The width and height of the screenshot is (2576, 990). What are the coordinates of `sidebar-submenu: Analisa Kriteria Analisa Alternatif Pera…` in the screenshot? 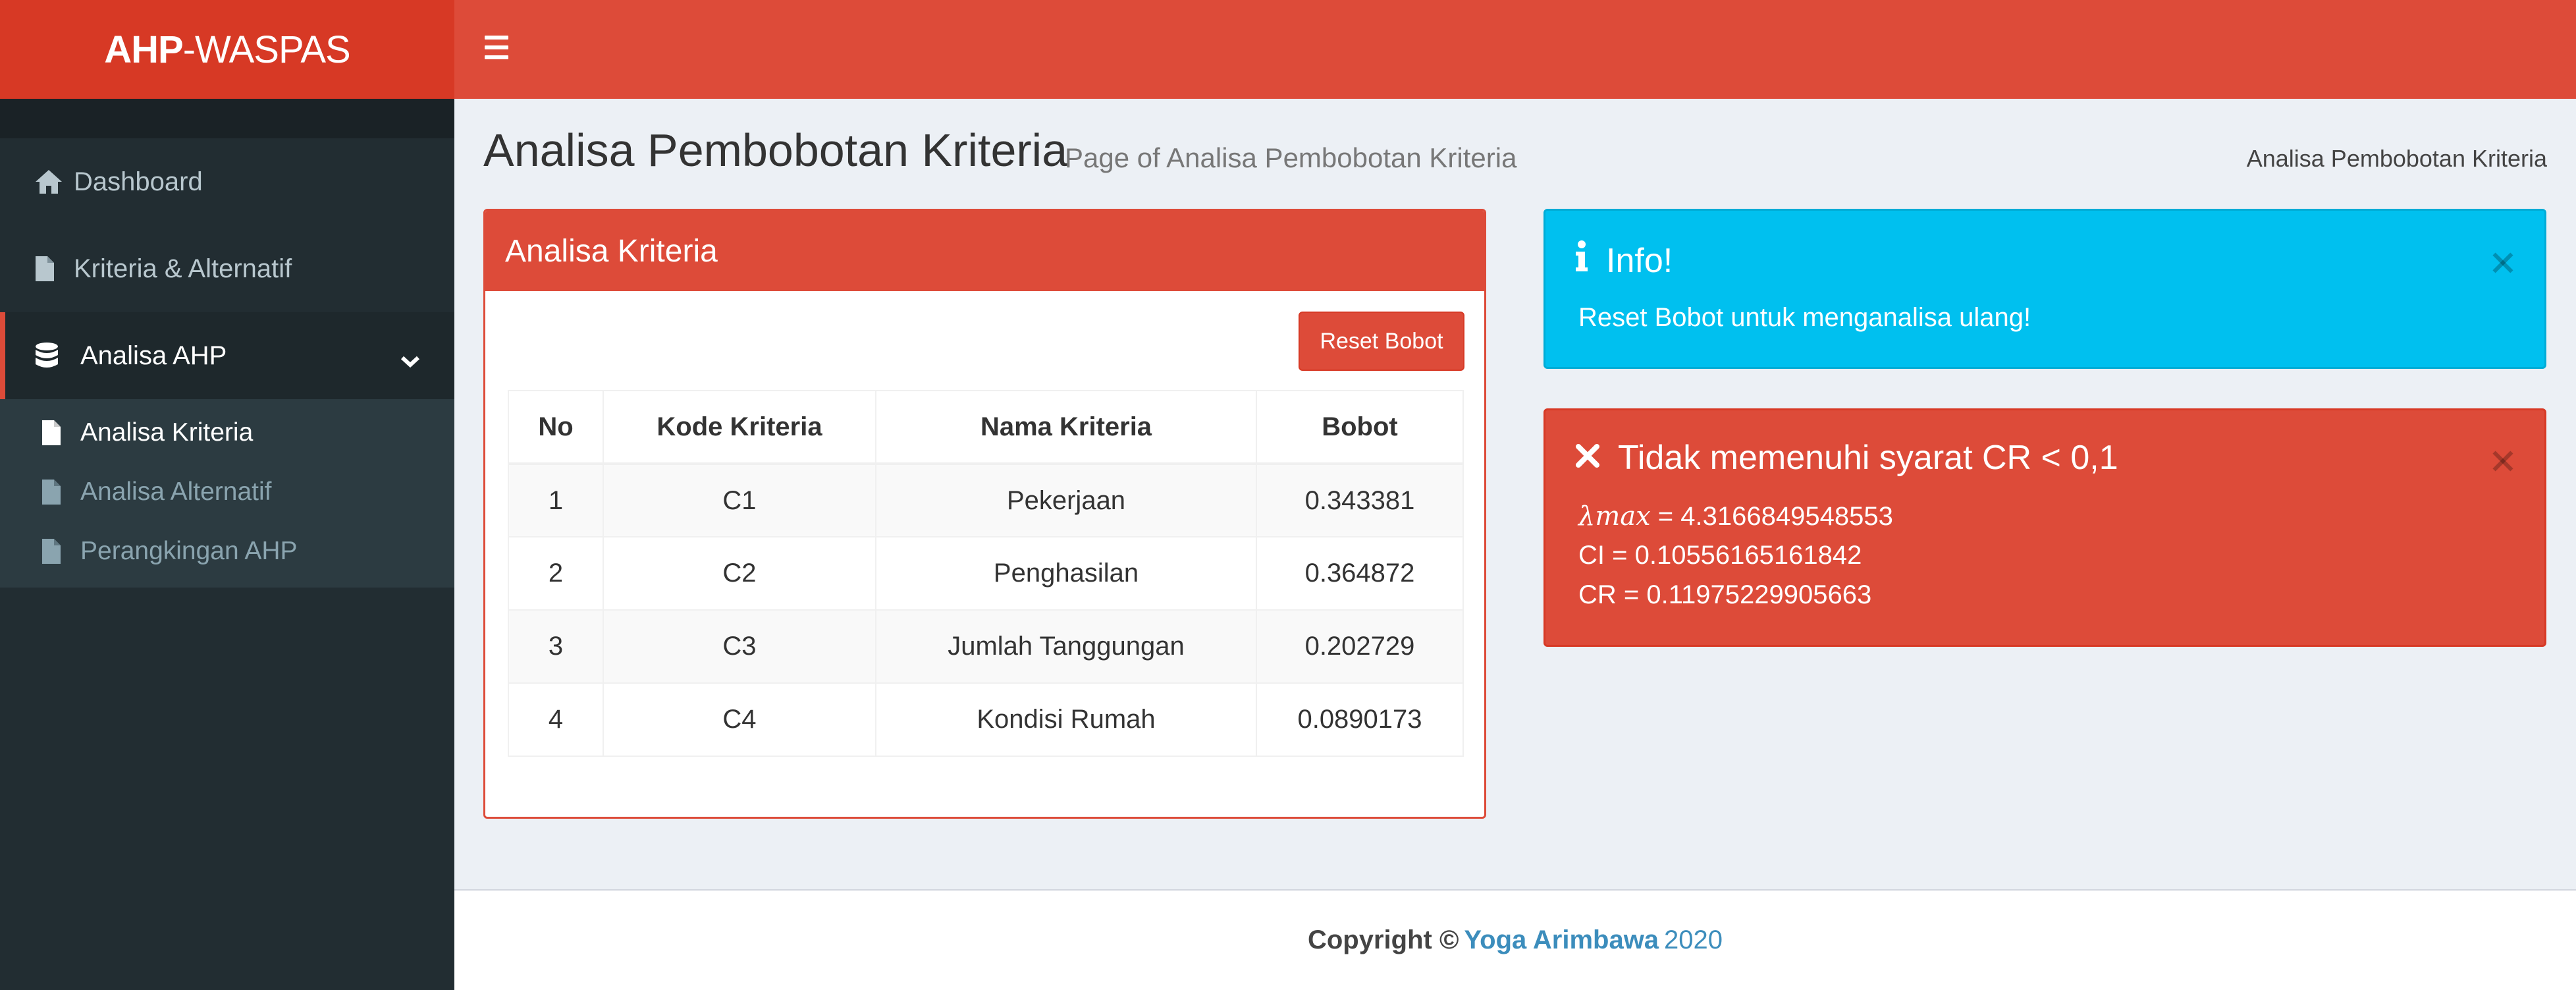 It's located at (227, 493).